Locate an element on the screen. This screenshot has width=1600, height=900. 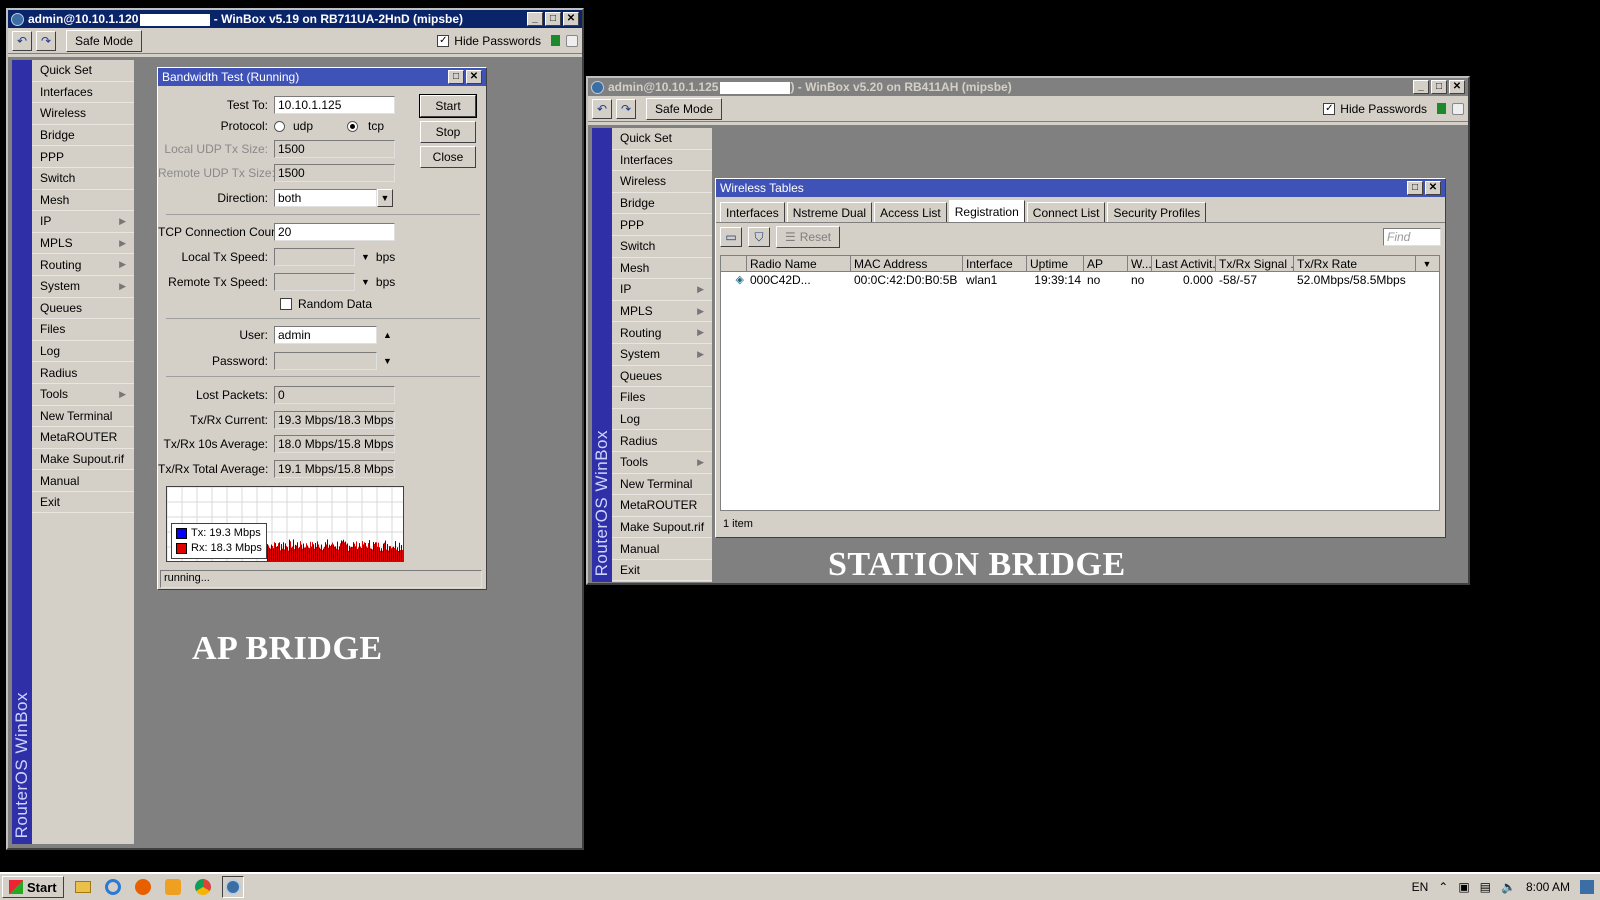
local-udp-input: 1500 is located at coordinates (334, 149).